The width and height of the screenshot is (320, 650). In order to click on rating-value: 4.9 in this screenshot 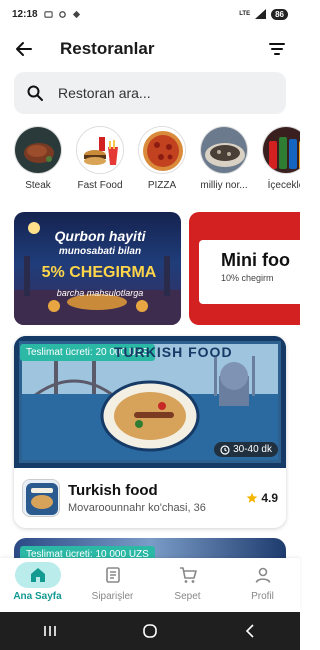, I will do `click(269, 498)`.